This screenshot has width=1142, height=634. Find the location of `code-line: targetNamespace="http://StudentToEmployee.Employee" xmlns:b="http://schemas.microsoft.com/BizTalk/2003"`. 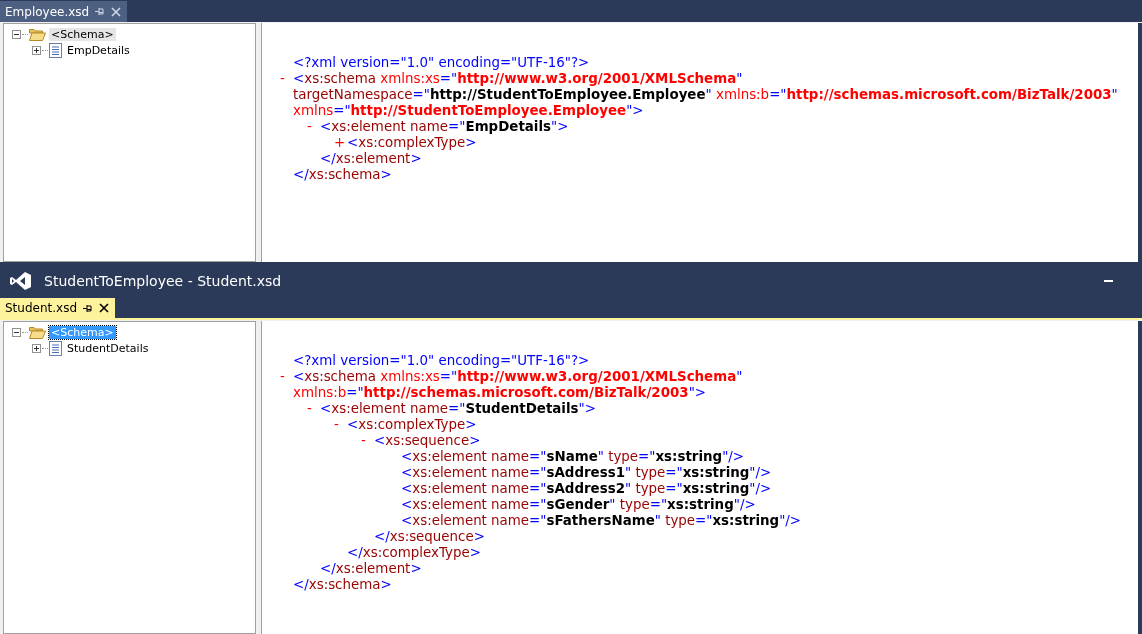

code-line: targetNamespace="http://StudentToEmployee.Employee" xmlns:b="http://schemas.microsoft.com/BizTalk/2003" is located at coordinates (705, 94).